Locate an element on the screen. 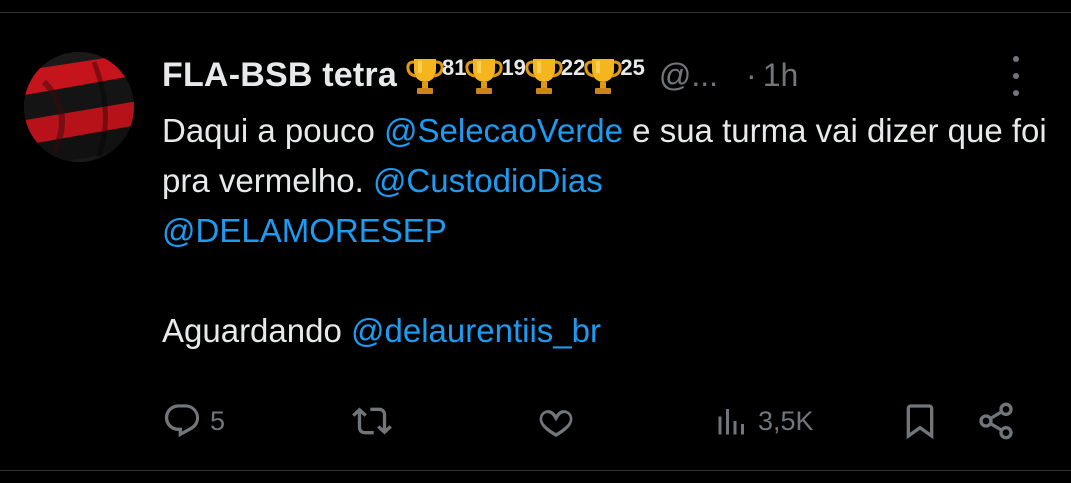  bookmark-icon is located at coordinates (920, 422).